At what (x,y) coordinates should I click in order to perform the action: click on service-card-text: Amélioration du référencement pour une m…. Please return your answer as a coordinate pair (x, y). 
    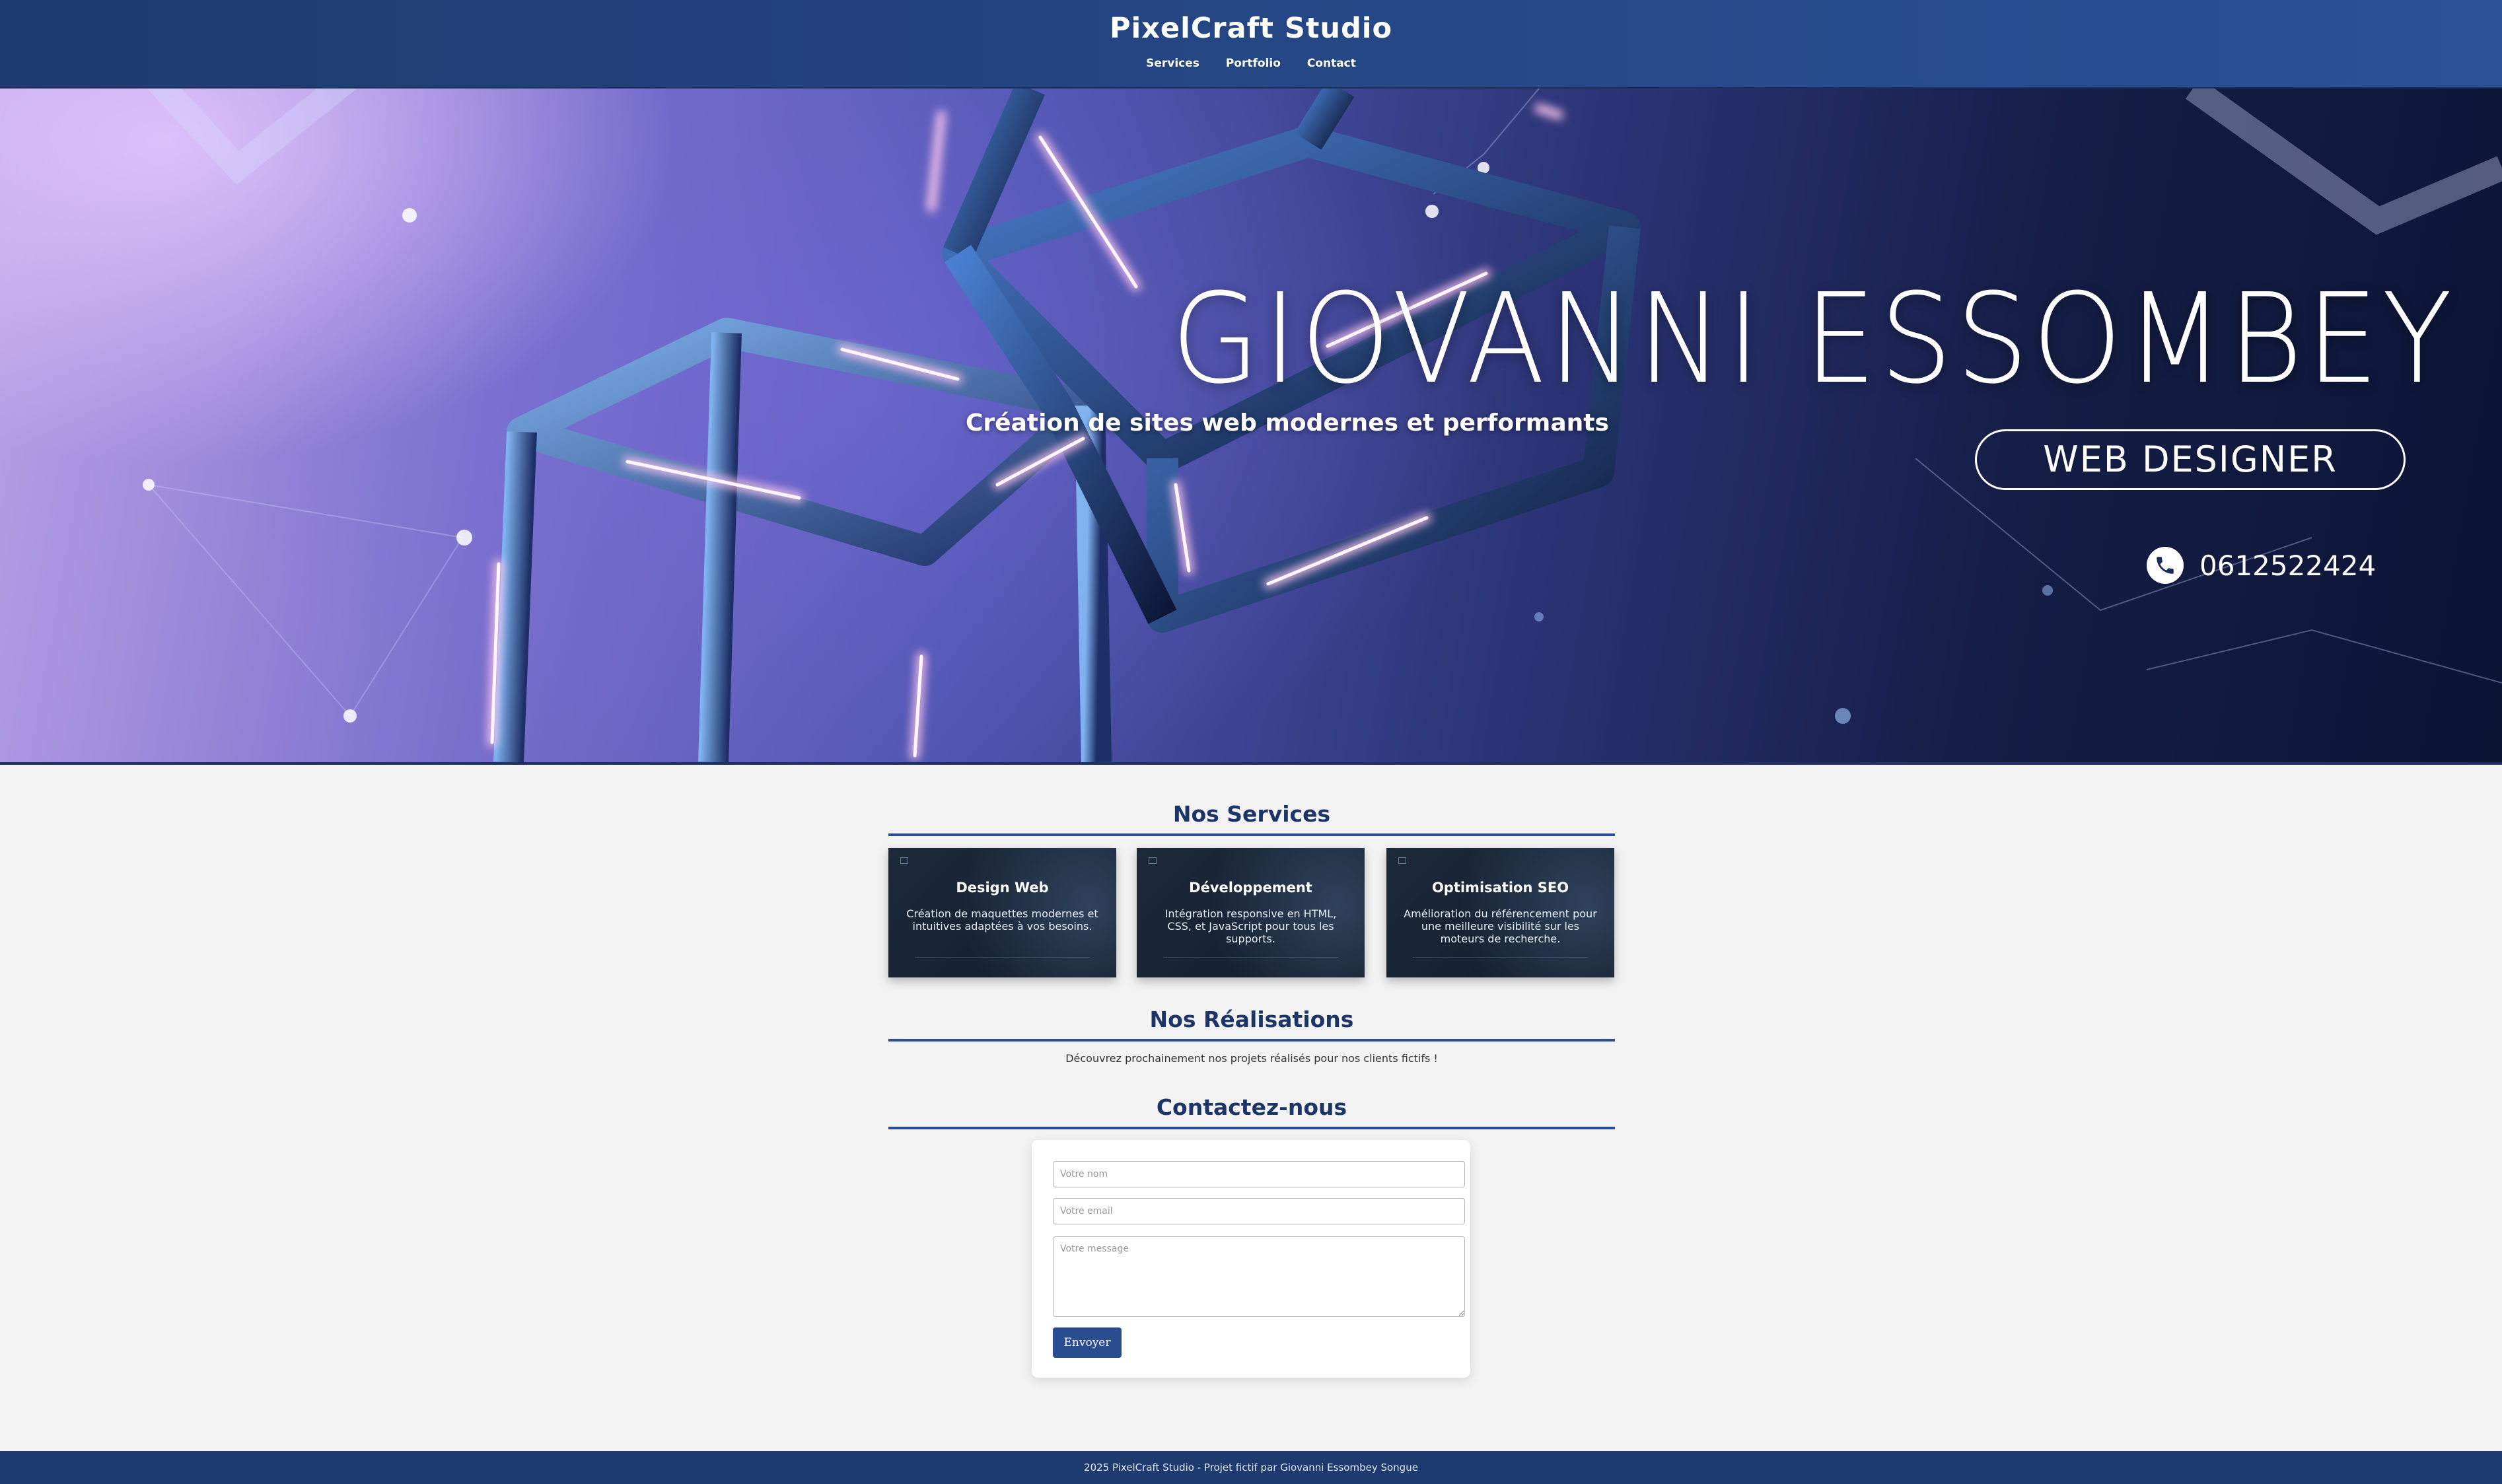
    Looking at the image, I should click on (1501, 926).